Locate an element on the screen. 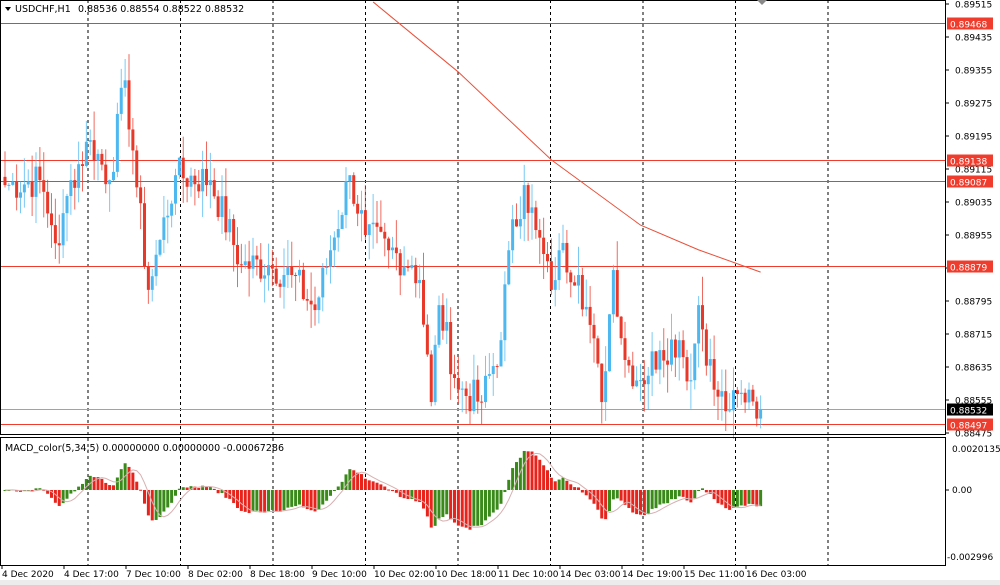  time-tick-label: 15 Dec 11:00 is located at coordinates (714, 575).